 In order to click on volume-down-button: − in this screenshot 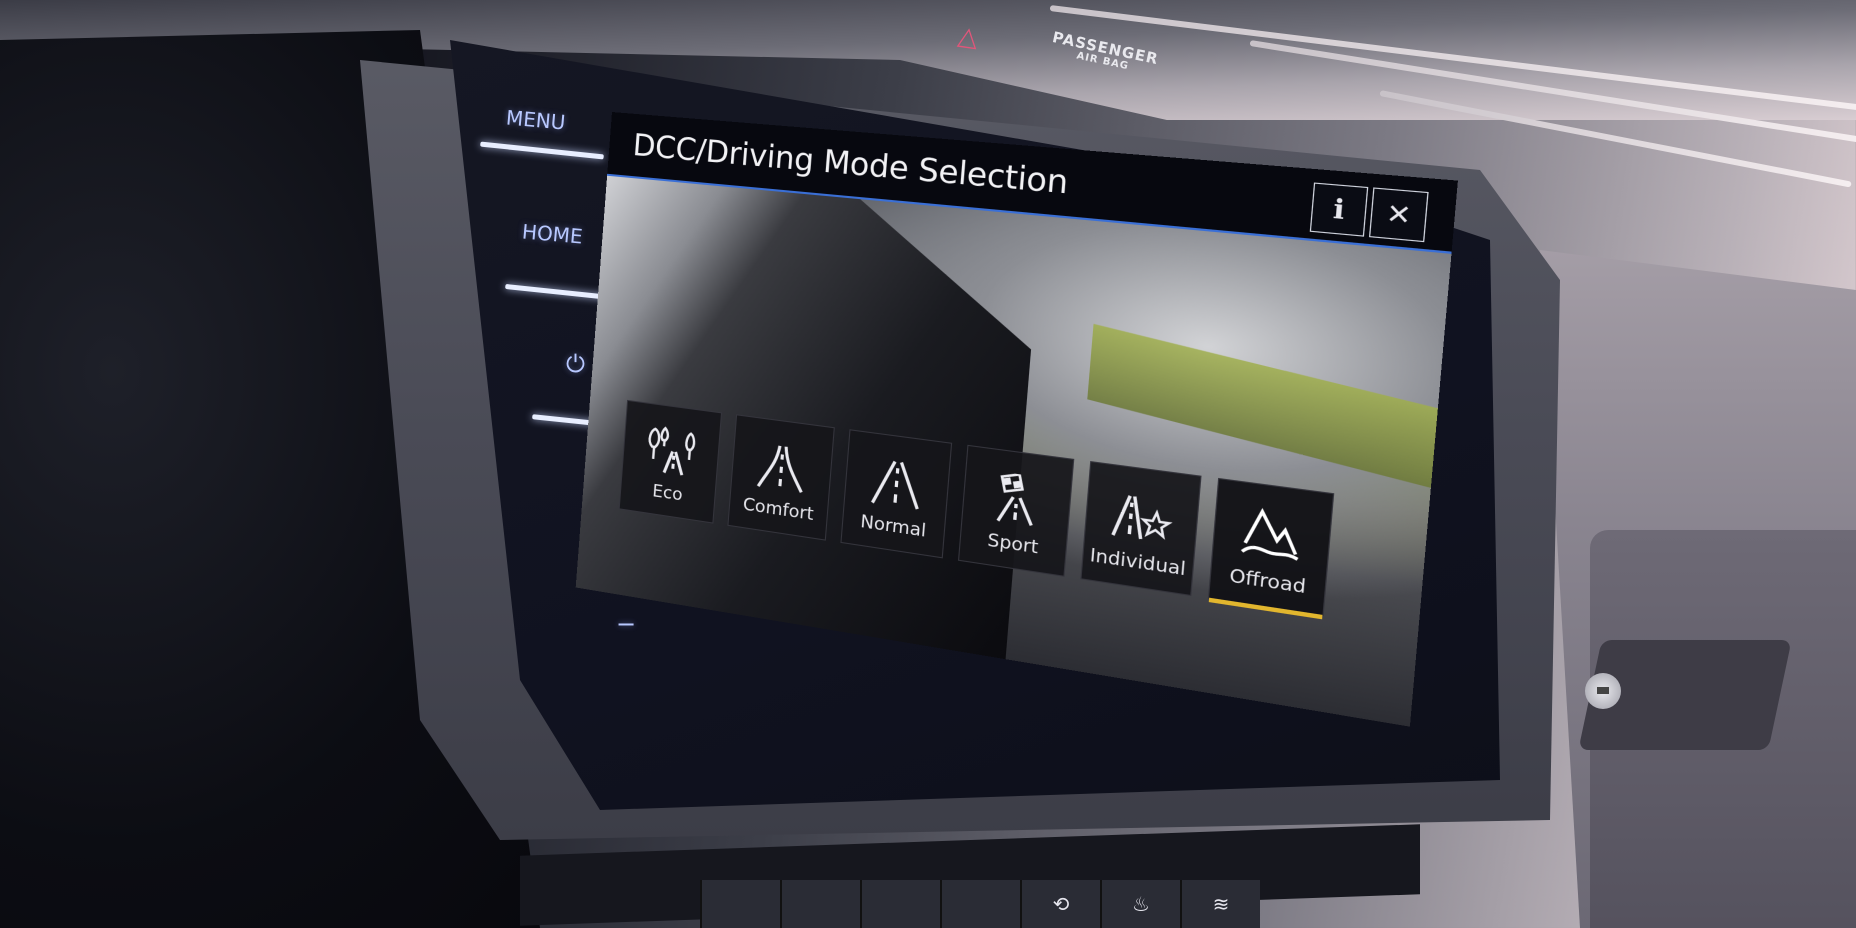, I will do `click(626, 624)`.